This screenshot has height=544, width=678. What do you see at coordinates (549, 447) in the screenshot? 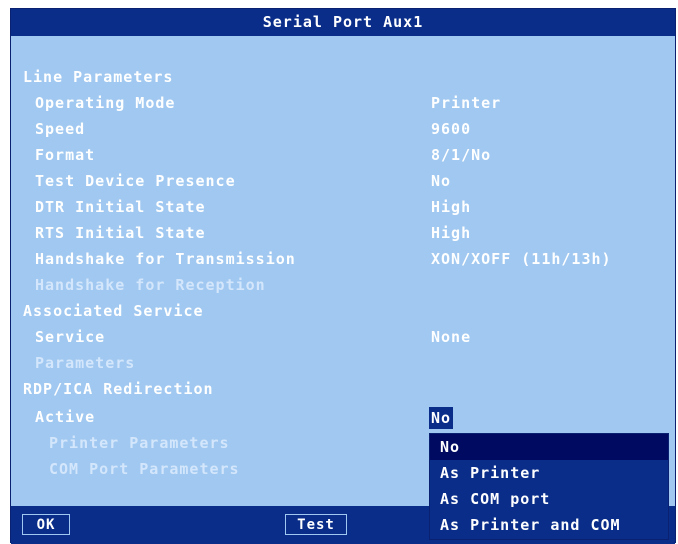
I see `option-no: No` at bounding box center [549, 447].